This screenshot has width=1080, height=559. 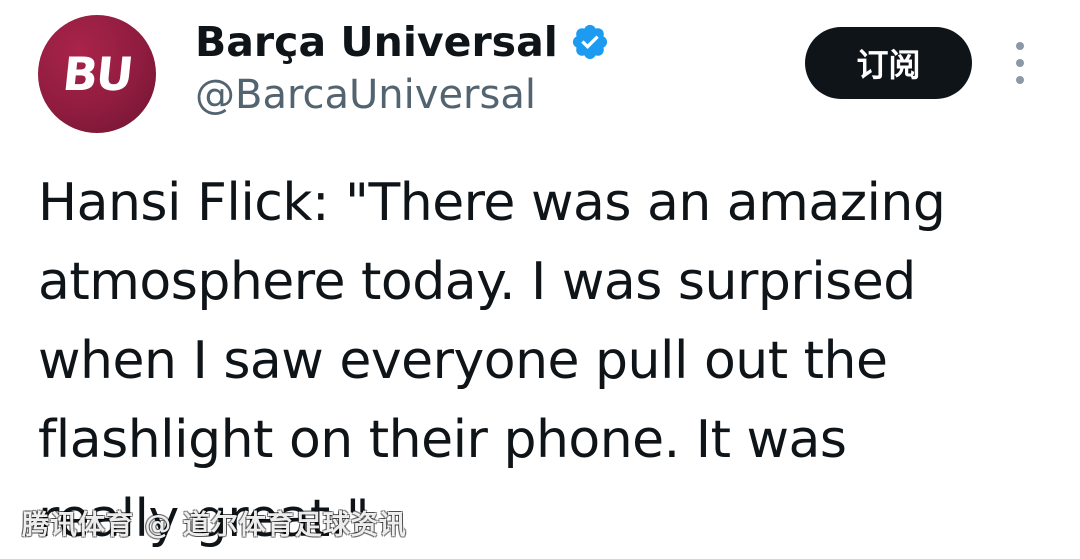 I want to click on more-vertical-icon, so click(x=1020, y=63).